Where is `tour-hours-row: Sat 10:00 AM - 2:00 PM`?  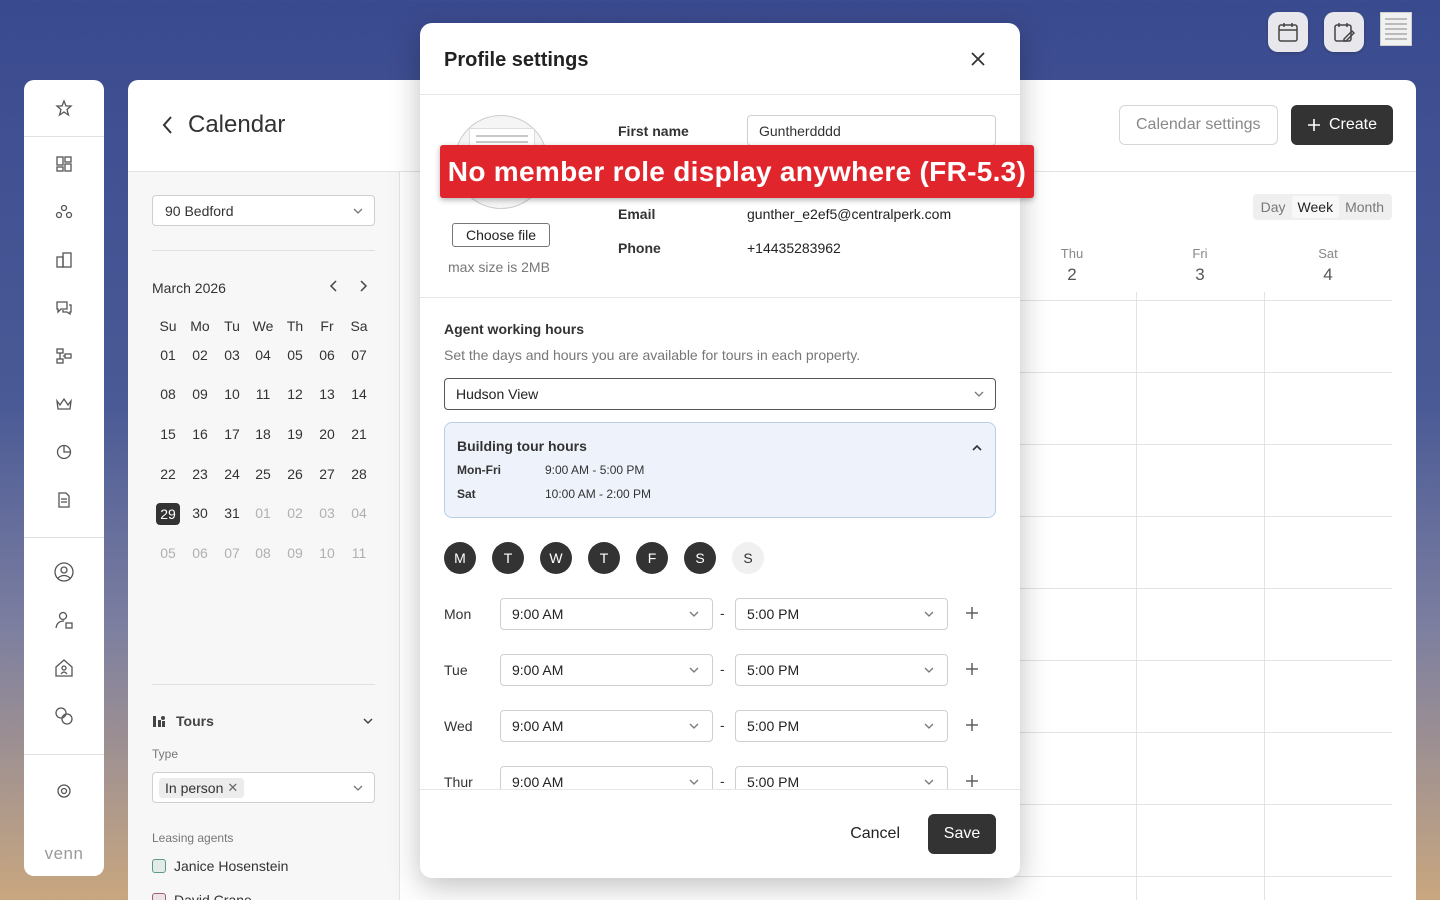
tour-hours-row: Sat 10:00 AM - 2:00 PM is located at coordinates (554, 494).